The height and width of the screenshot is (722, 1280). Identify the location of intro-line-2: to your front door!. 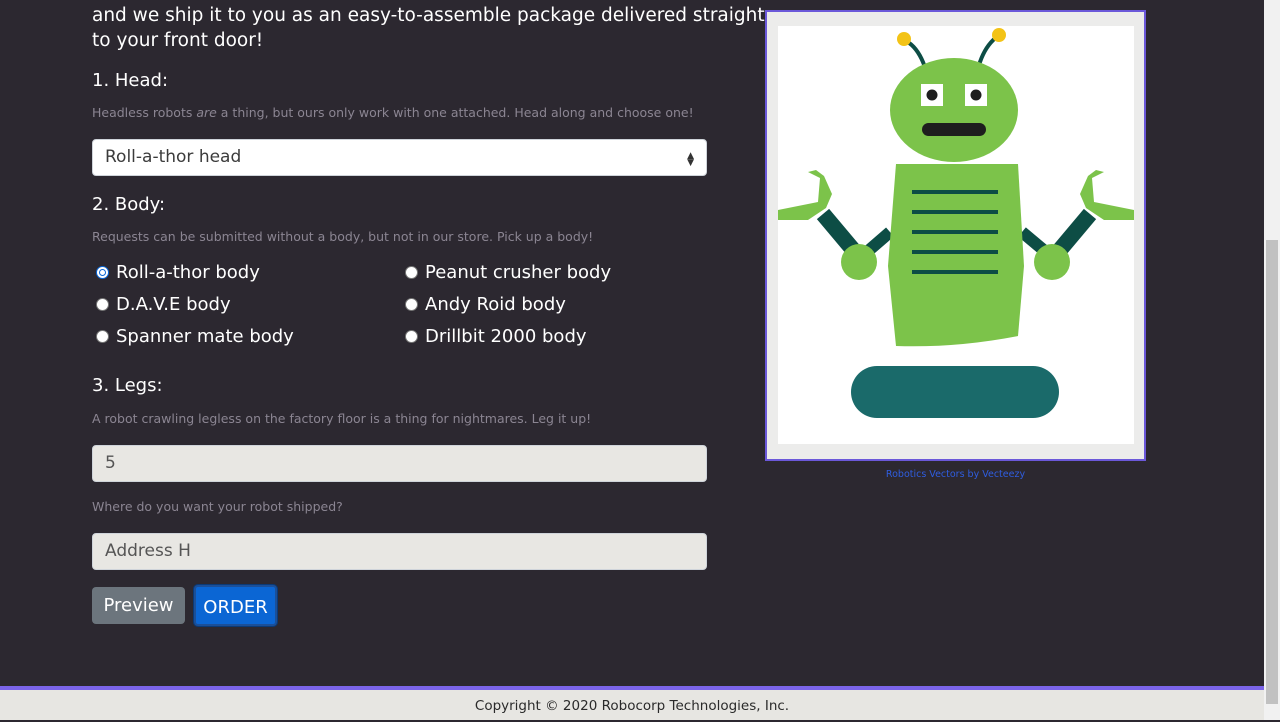
(178, 40).